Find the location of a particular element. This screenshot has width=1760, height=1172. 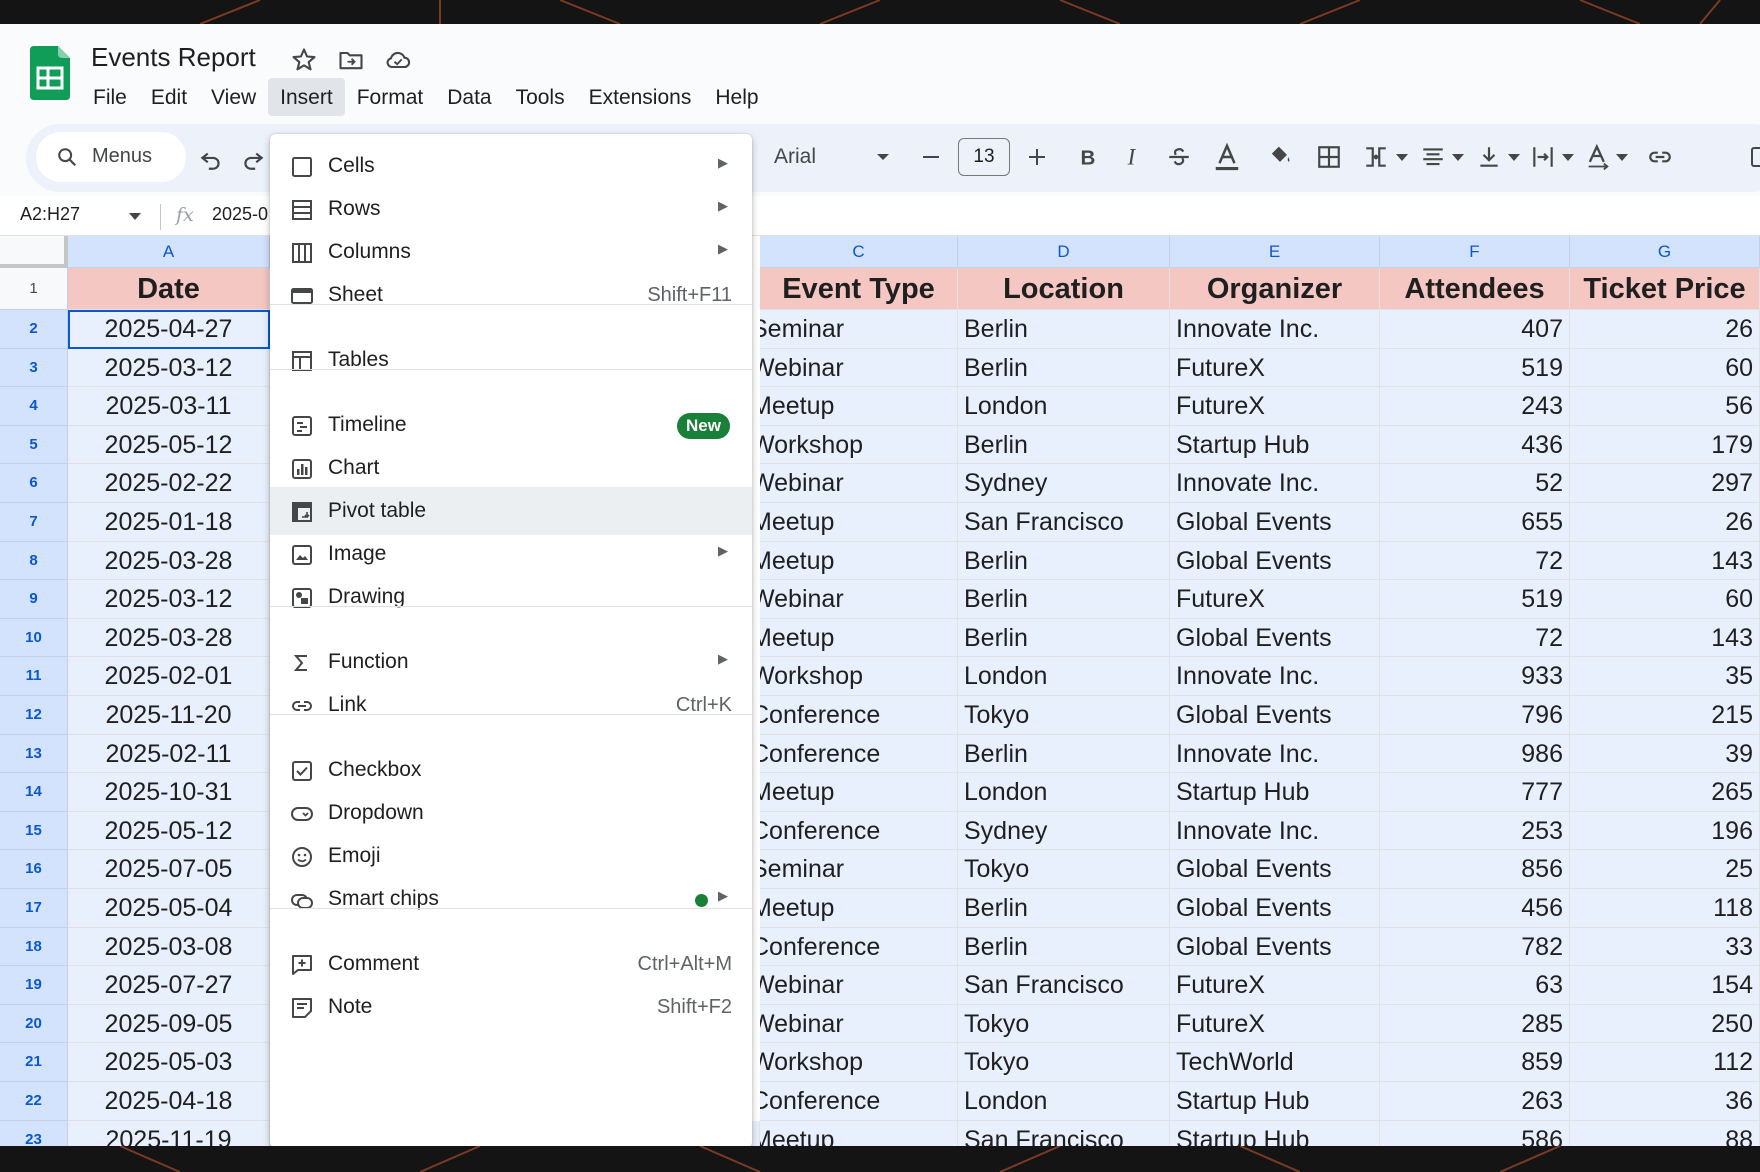

table-cell: 250 is located at coordinates (1665, 1024).